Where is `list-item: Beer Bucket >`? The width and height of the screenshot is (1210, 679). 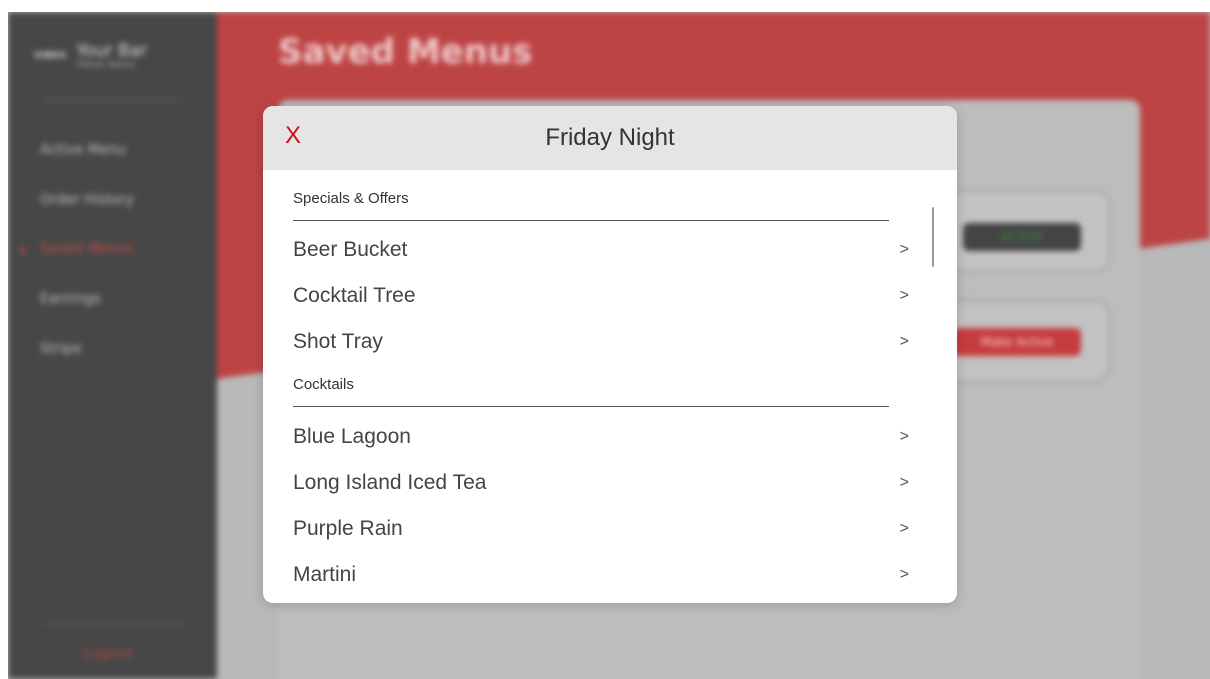
list-item: Beer Bucket > is located at coordinates (603, 250).